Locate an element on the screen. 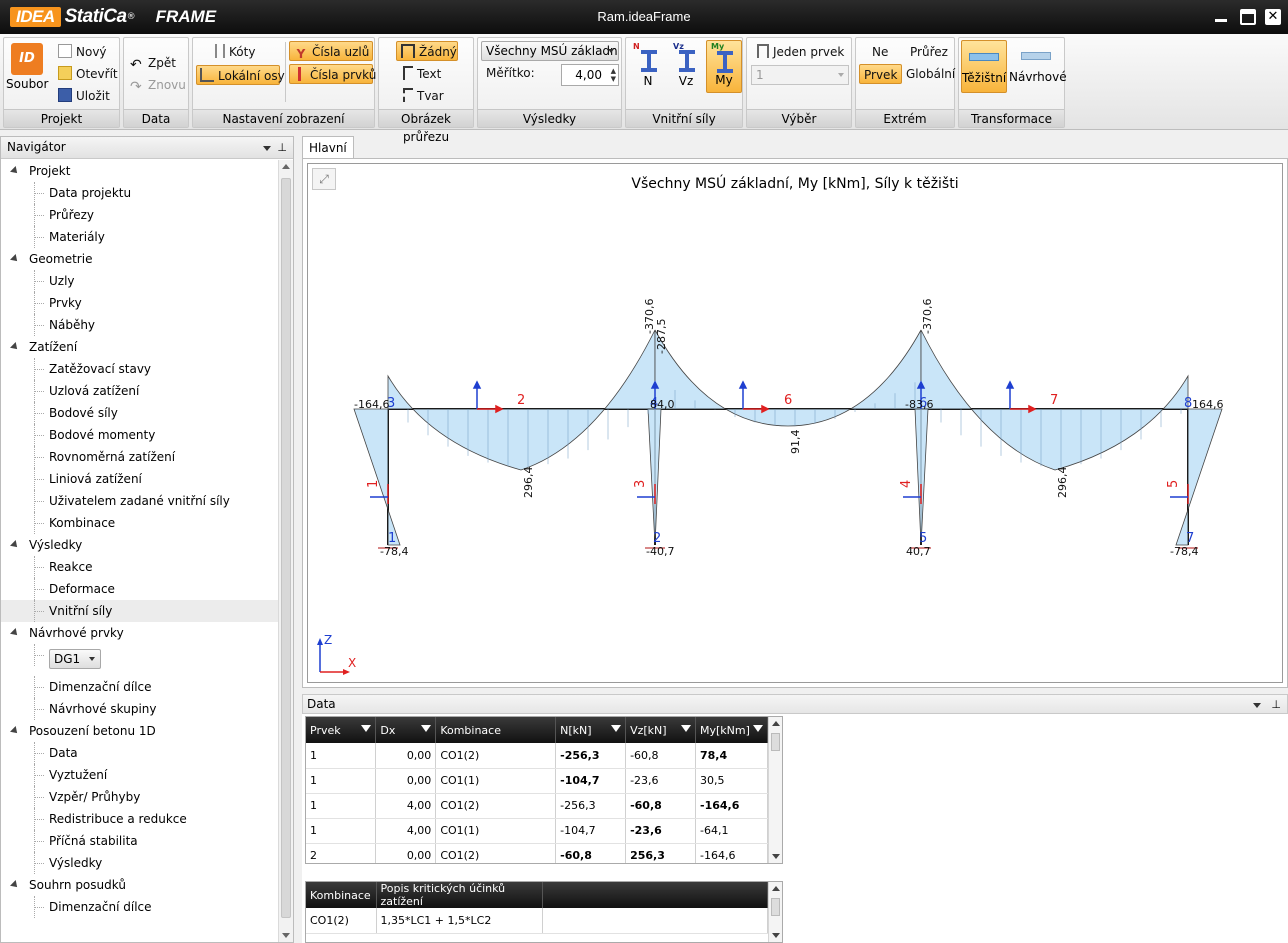  spinner-icon: ▲ ▼ is located at coordinates (613, 75).